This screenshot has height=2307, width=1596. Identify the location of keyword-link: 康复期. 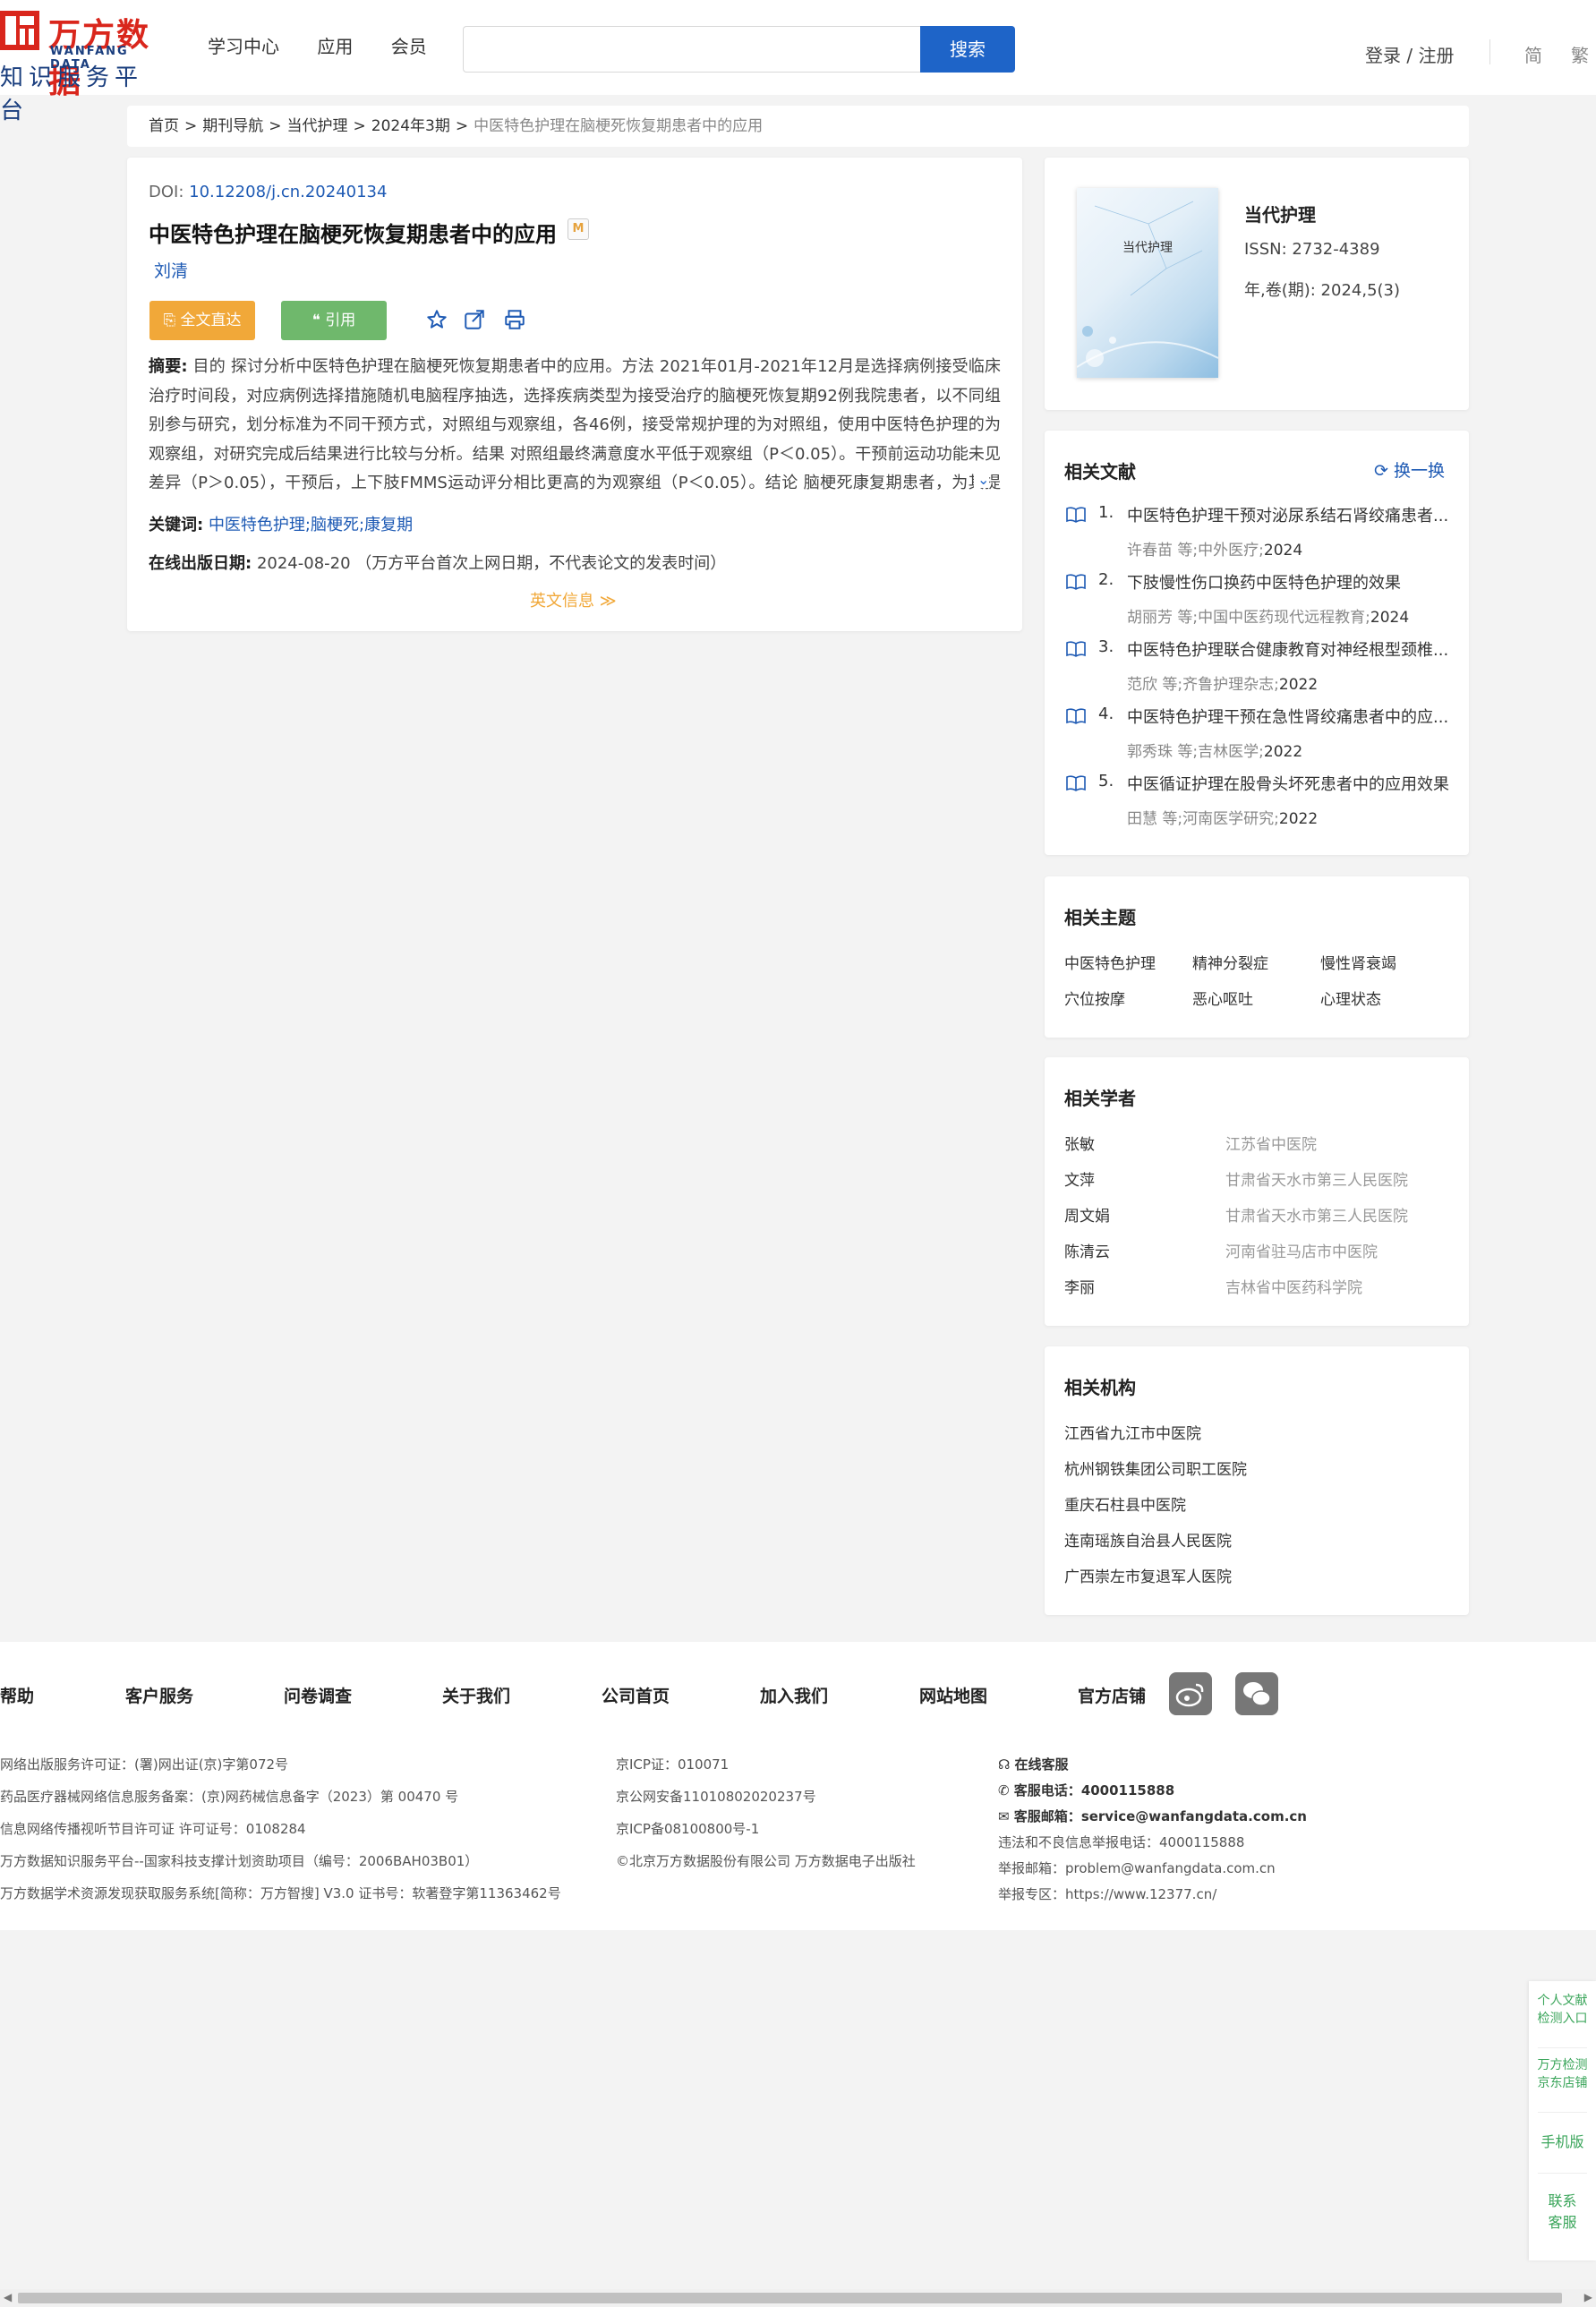
(388, 525).